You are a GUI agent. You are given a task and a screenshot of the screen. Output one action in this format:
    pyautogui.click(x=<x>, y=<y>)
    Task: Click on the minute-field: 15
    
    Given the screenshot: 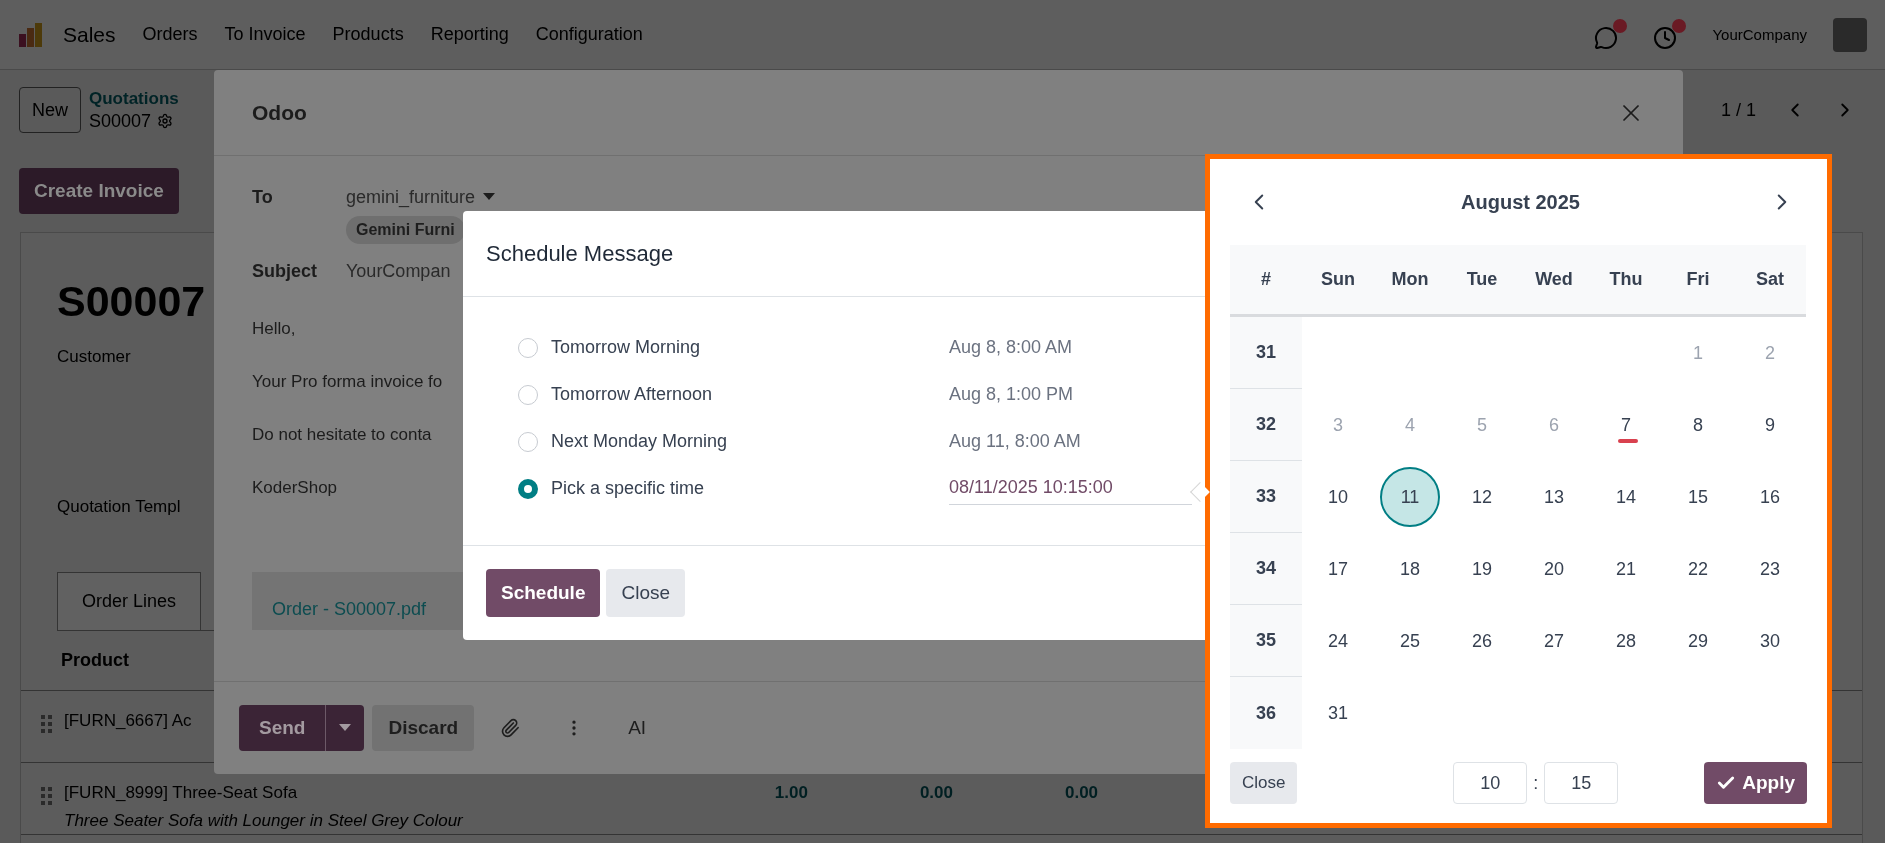 What is the action you would take?
    pyautogui.click(x=1581, y=783)
    